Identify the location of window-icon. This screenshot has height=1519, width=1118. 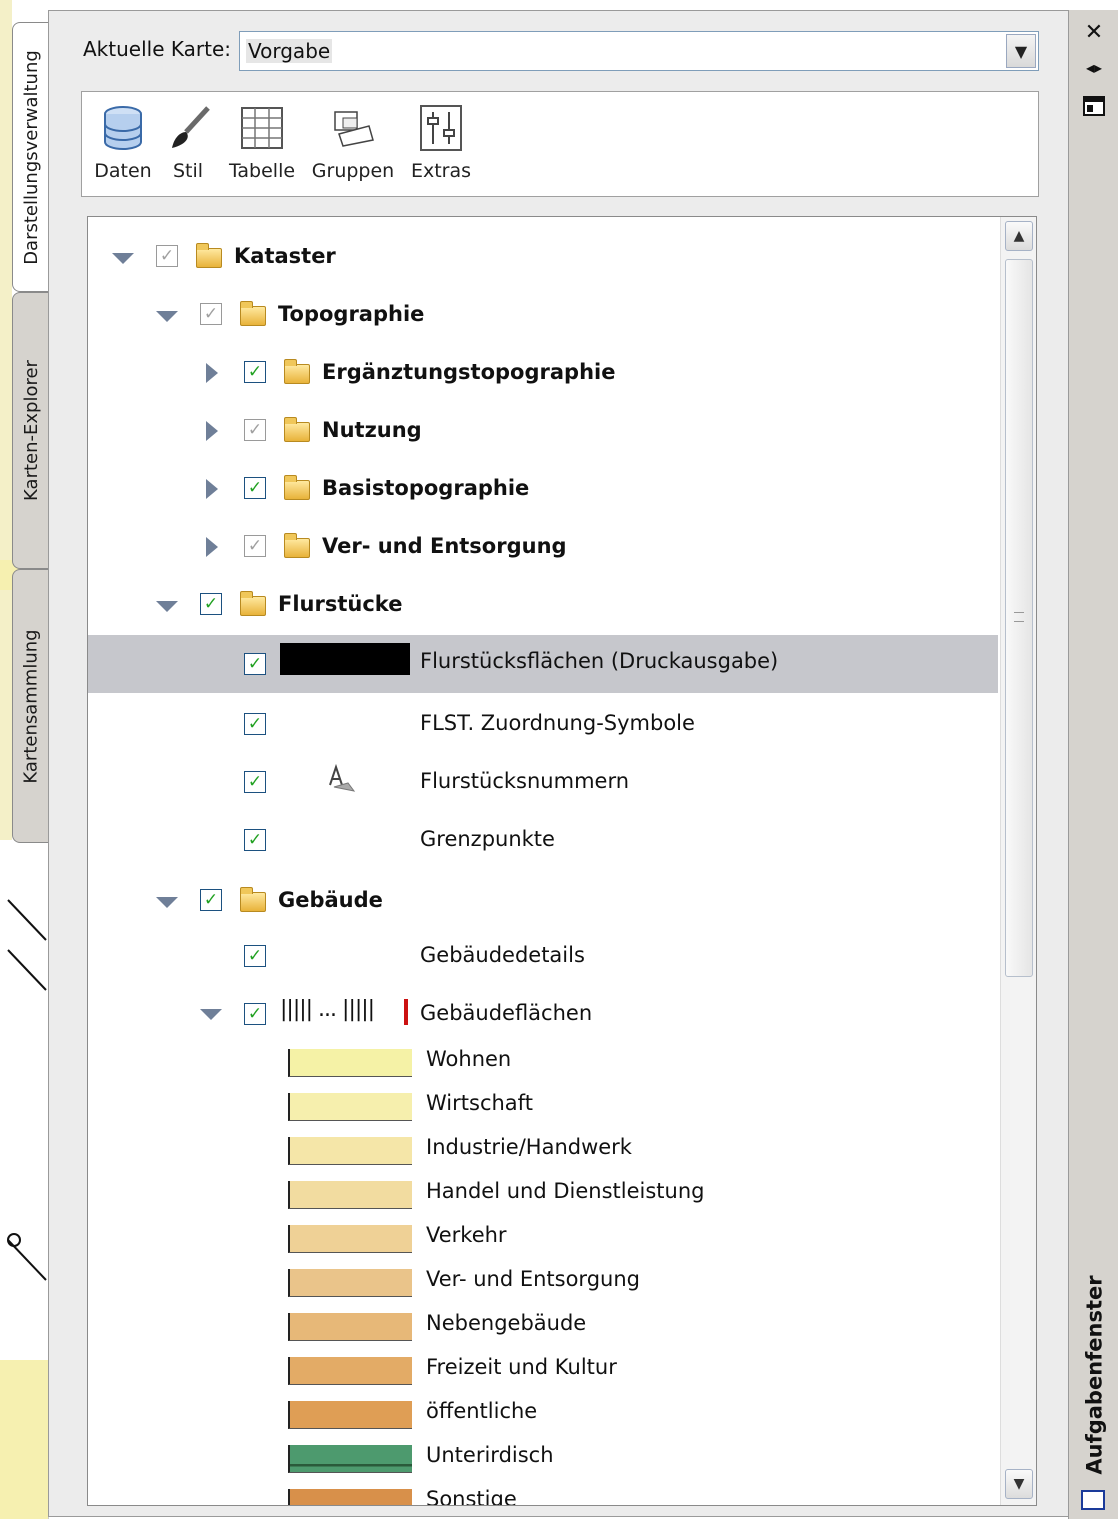
(1093, 1500).